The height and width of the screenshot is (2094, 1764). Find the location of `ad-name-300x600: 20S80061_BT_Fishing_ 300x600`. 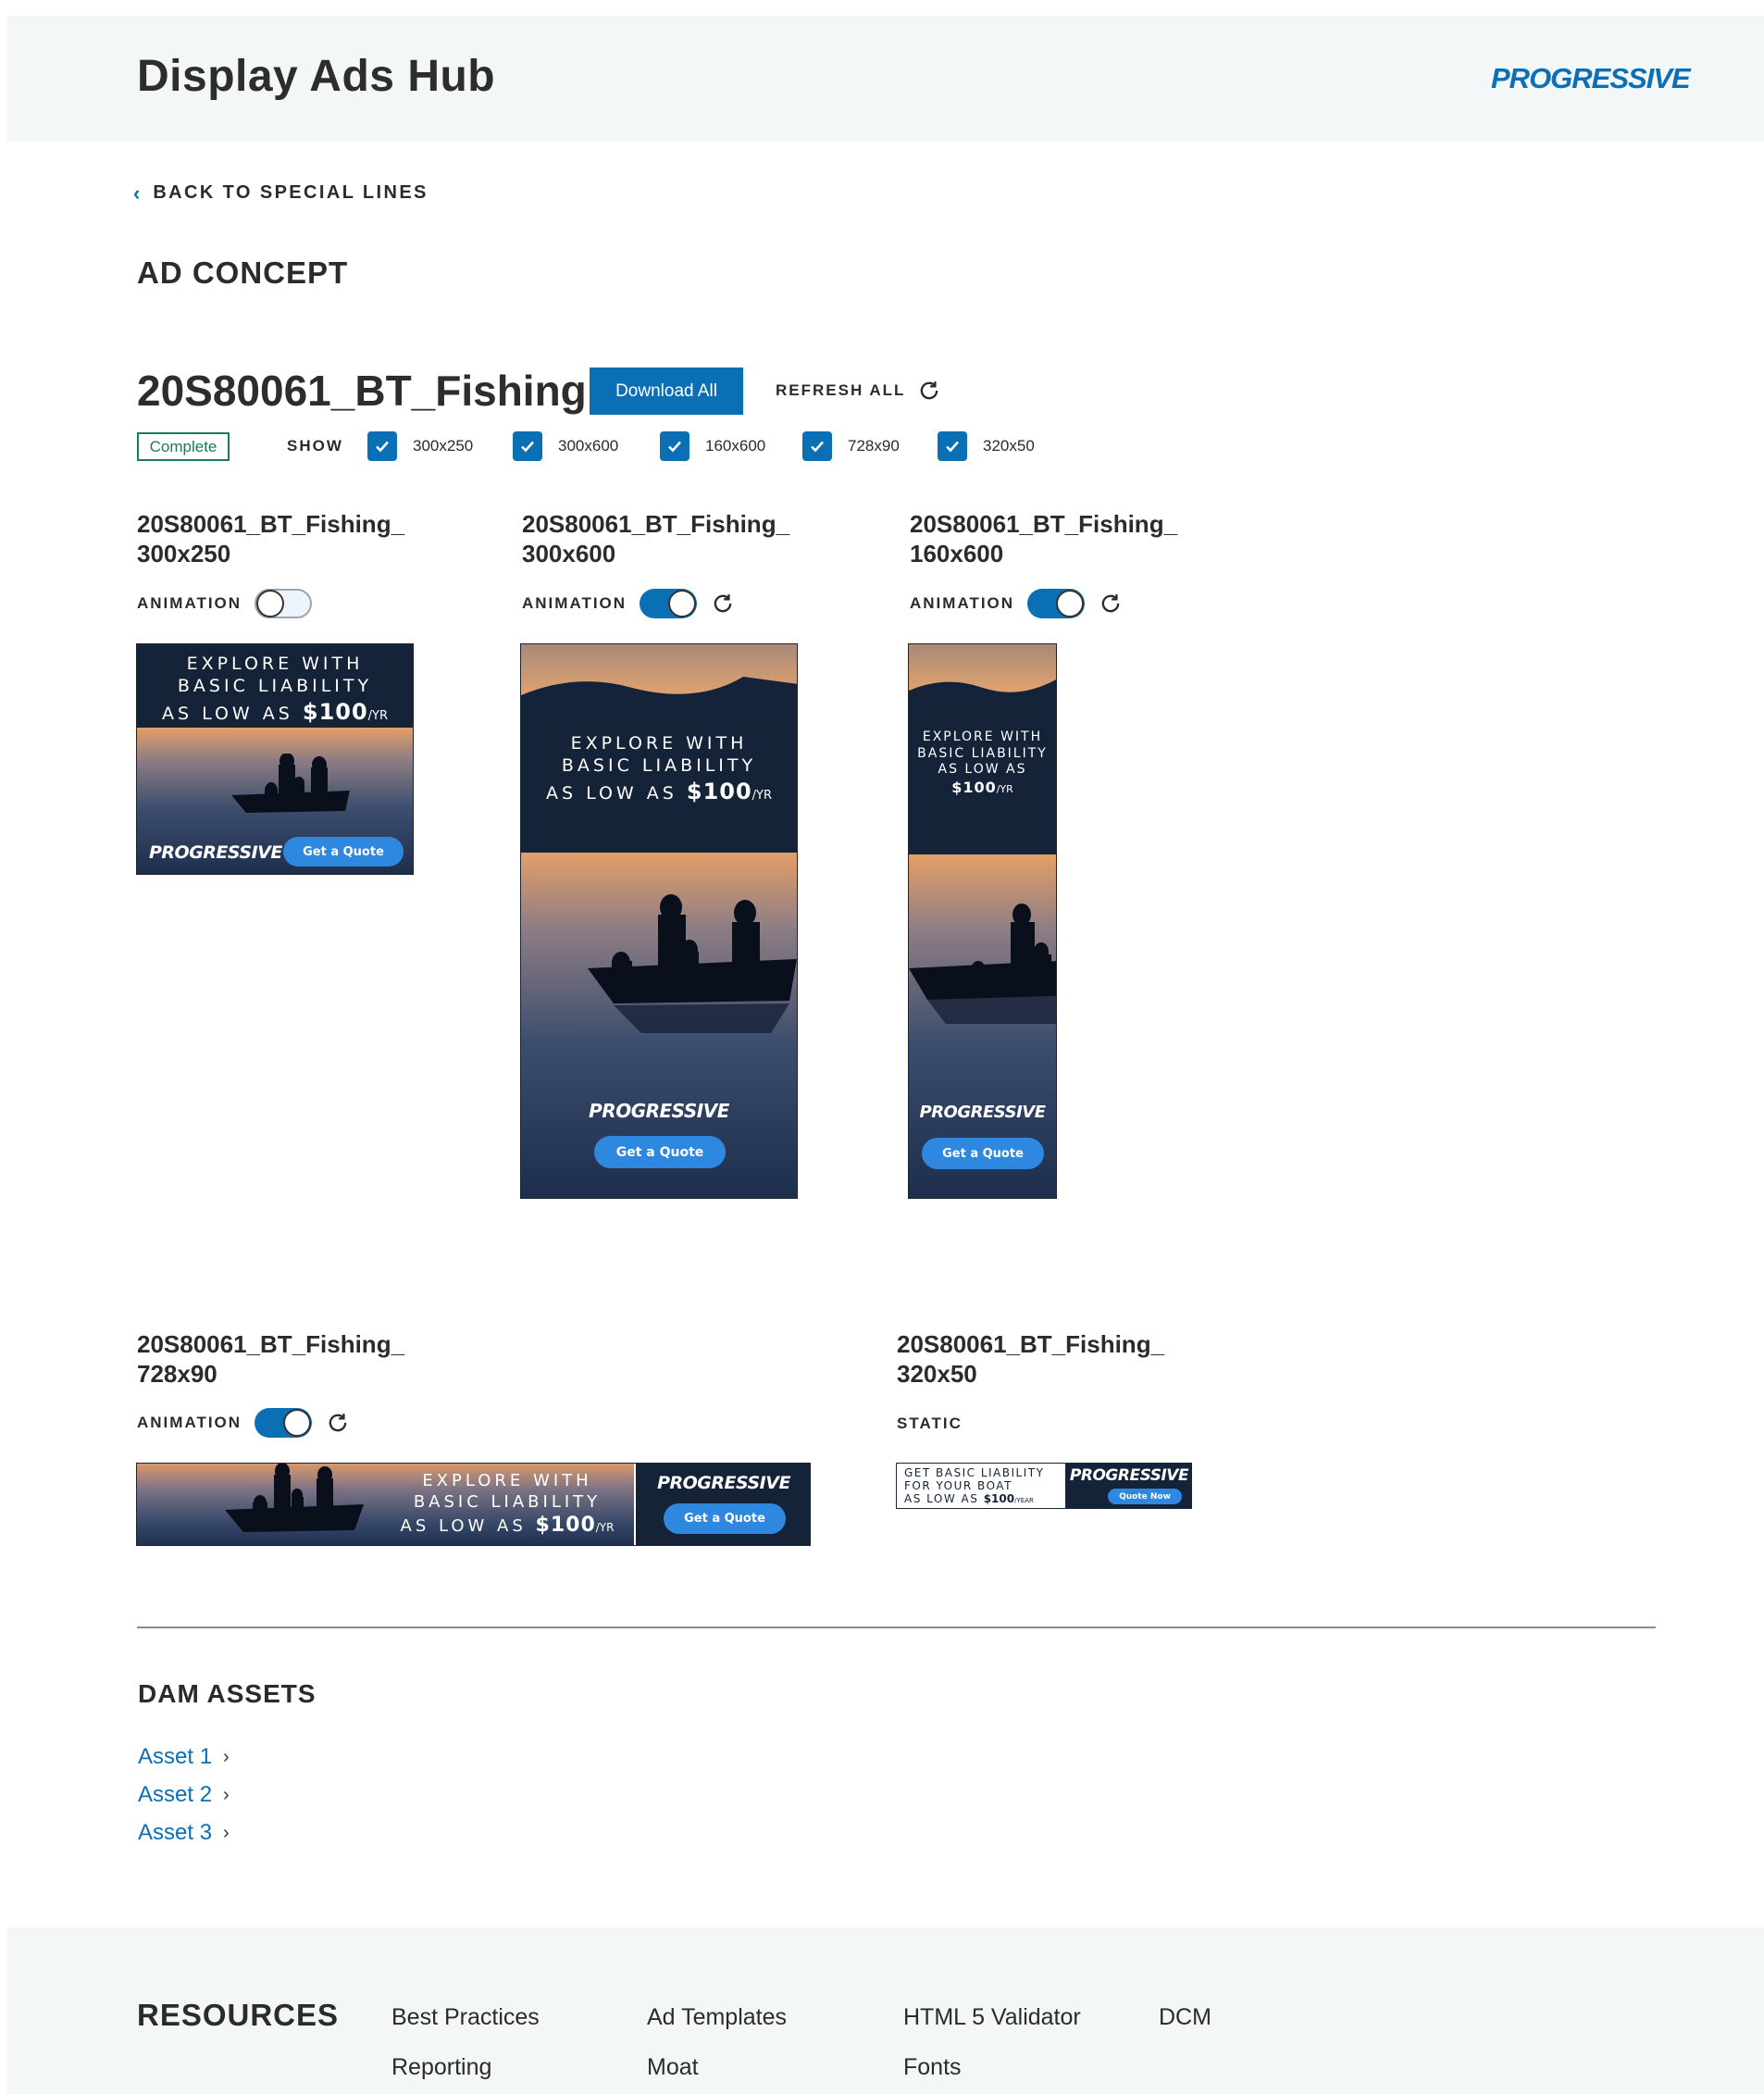

ad-name-300x600: 20S80061_BT_Fishing_ 300x600 is located at coordinates (655, 539).